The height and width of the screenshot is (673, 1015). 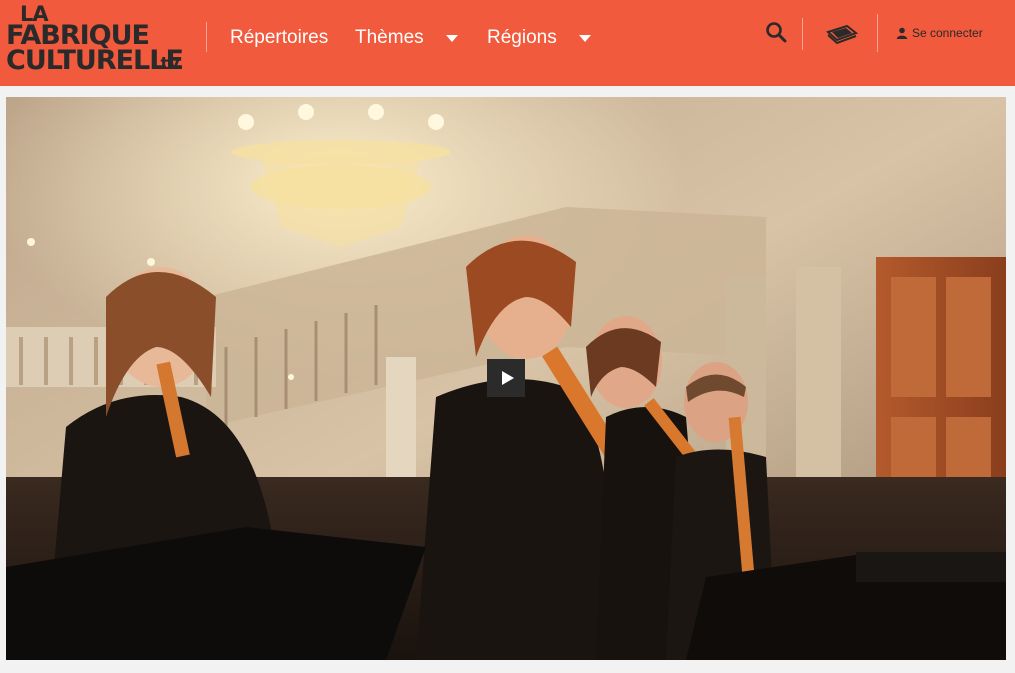 I want to click on nav-themes-label: Thèmes, so click(x=389, y=37).